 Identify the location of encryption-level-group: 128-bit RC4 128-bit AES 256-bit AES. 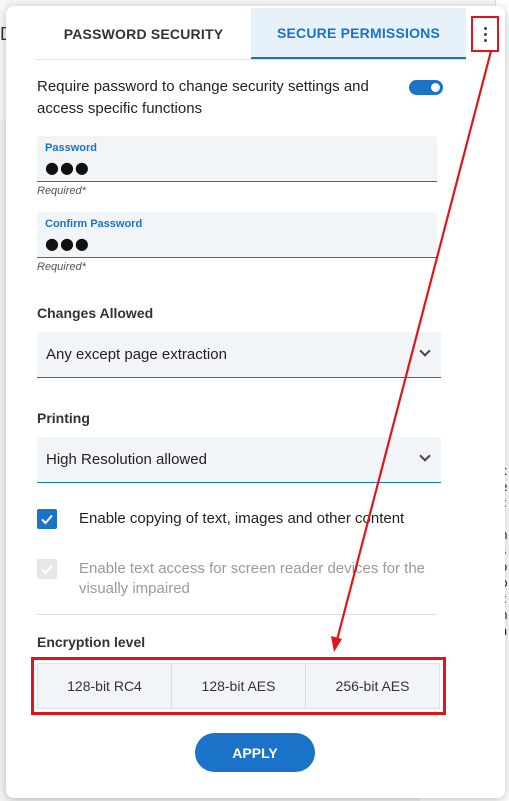
(238, 686).